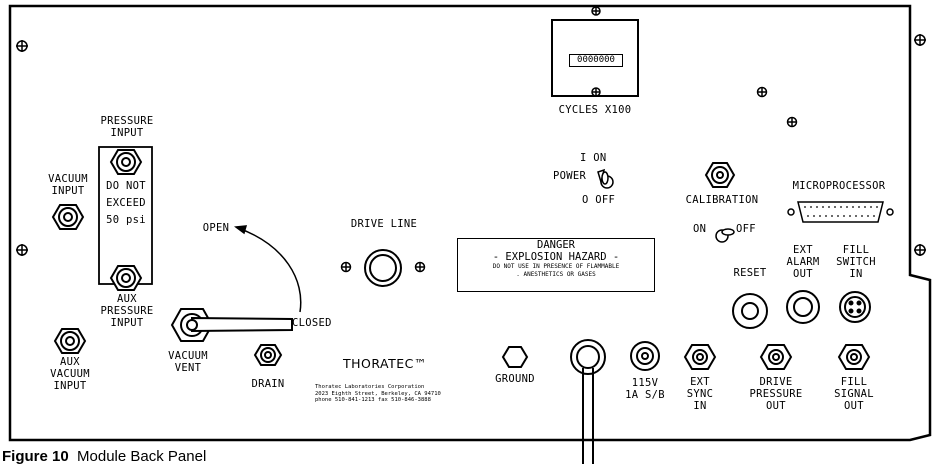 The height and width of the screenshot is (465, 932). What do you see at coordinates (127, 311) in the screenshot?
I see `aux-pressure-input-label: AUX PRESSURE INPUT` at bounding box center [127, 311].